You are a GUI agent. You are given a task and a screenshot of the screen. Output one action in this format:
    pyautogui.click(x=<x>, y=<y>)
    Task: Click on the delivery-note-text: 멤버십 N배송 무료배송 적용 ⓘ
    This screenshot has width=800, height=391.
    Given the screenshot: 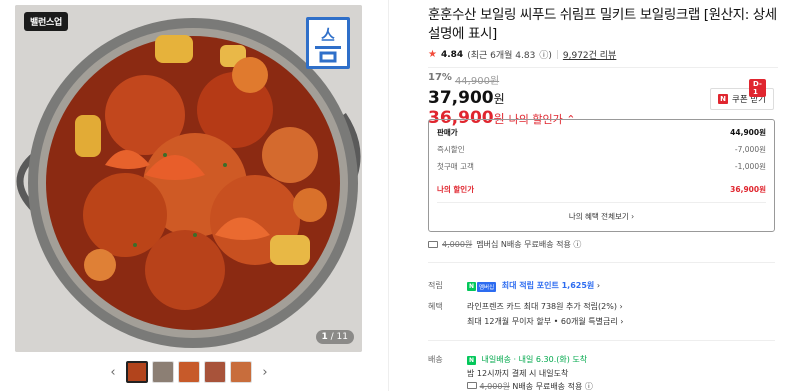 What is the action you would take?
    pyautogui.click(x=528, y=244)
    